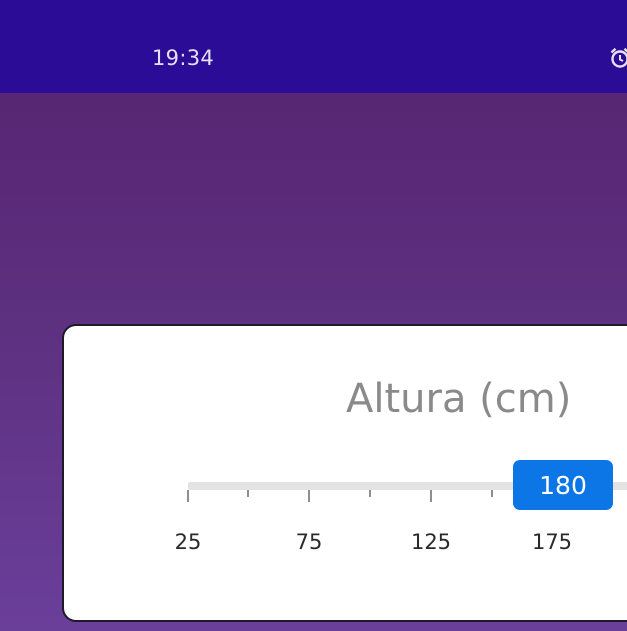 The image size is (627, 631). Describe the element at coordinates (459, 399) in the screenshot. I see `slider-title: Altura (cm)` at that location.